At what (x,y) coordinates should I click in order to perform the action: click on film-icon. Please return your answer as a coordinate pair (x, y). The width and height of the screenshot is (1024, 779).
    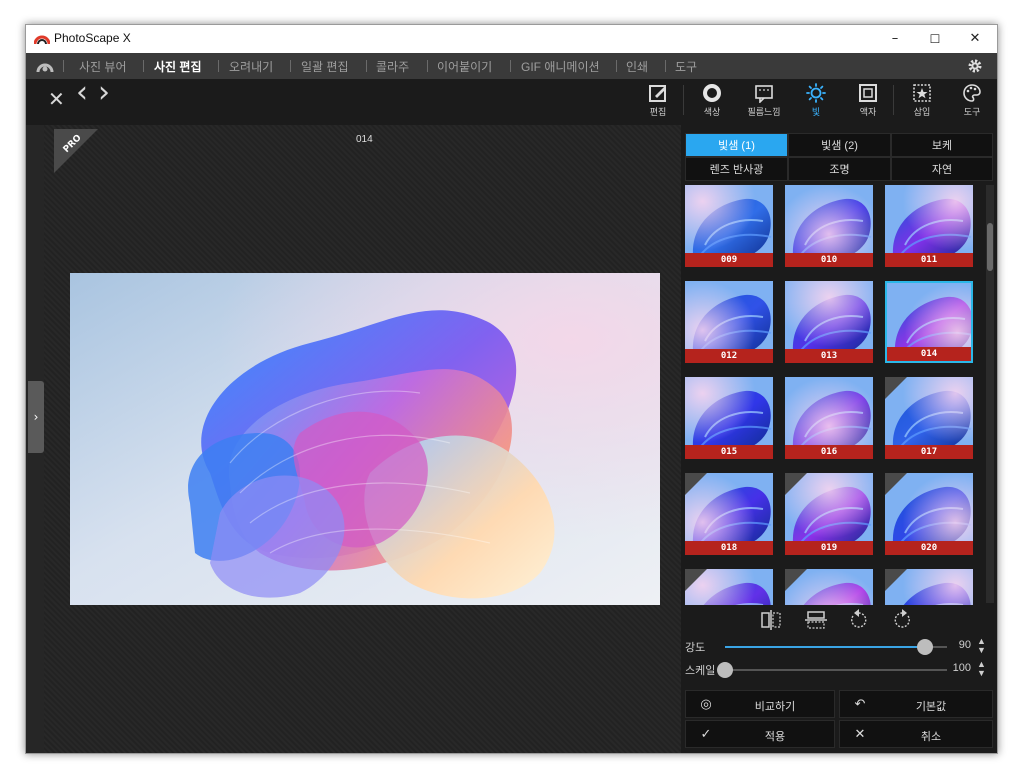
    Looking at the image, I should click on (764, 94).